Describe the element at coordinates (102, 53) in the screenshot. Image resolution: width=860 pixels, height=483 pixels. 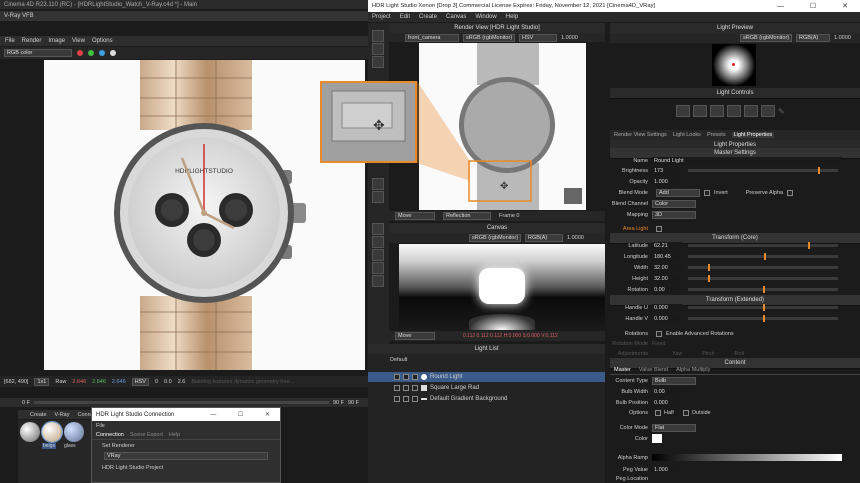
I see `blue-channel-icon` at that location.